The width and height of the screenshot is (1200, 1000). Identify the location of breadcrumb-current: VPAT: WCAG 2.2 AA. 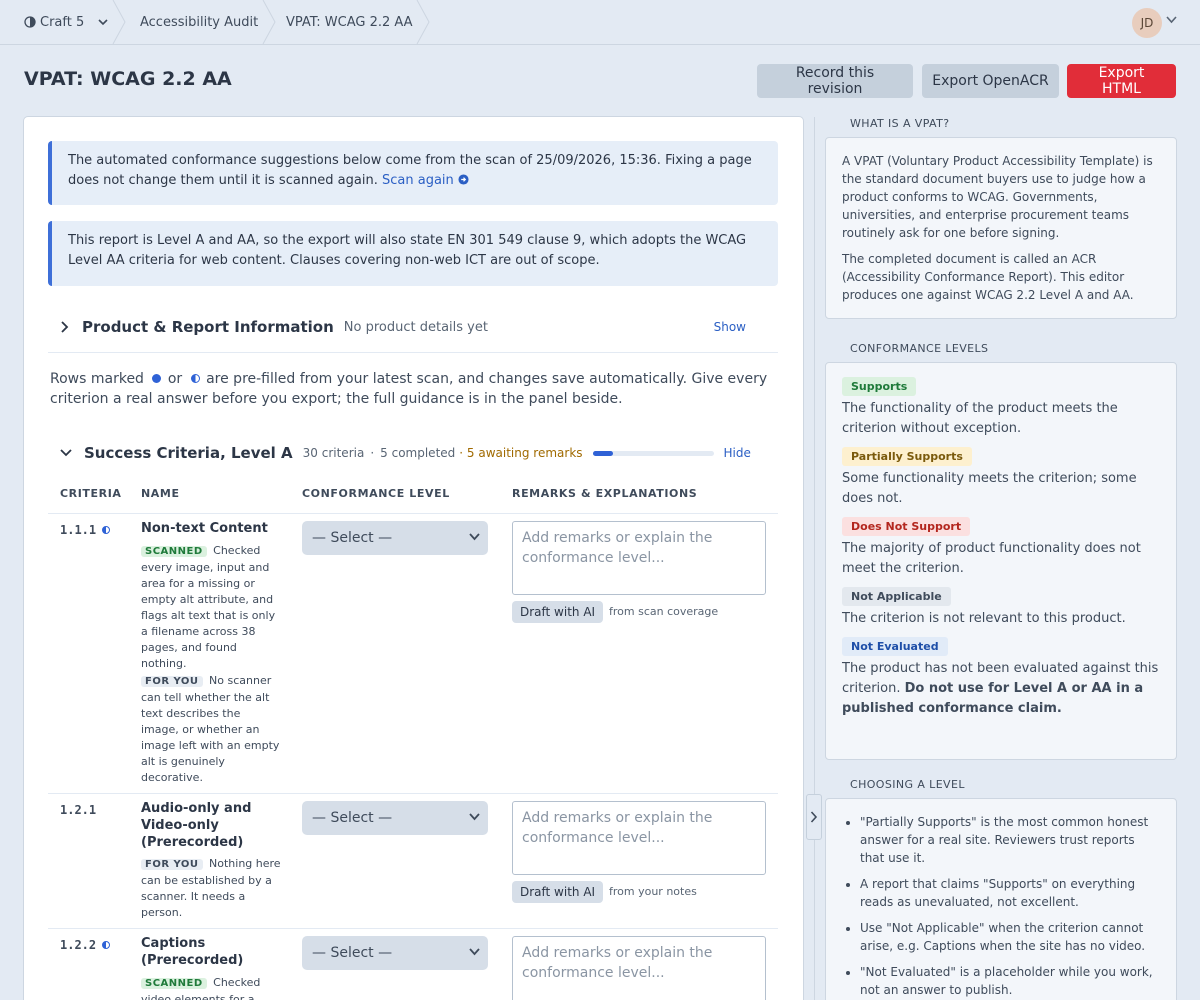
(349, 22).